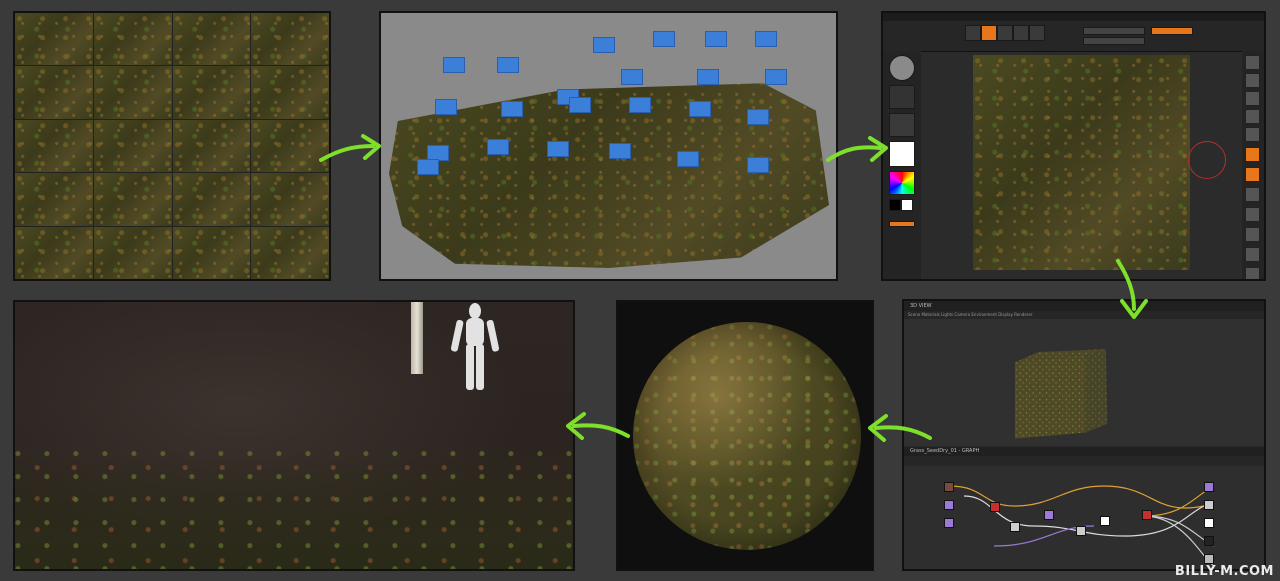  Describe the element at coordinates (902, 68) in the screenshot. I see `brush-icon` at that location.